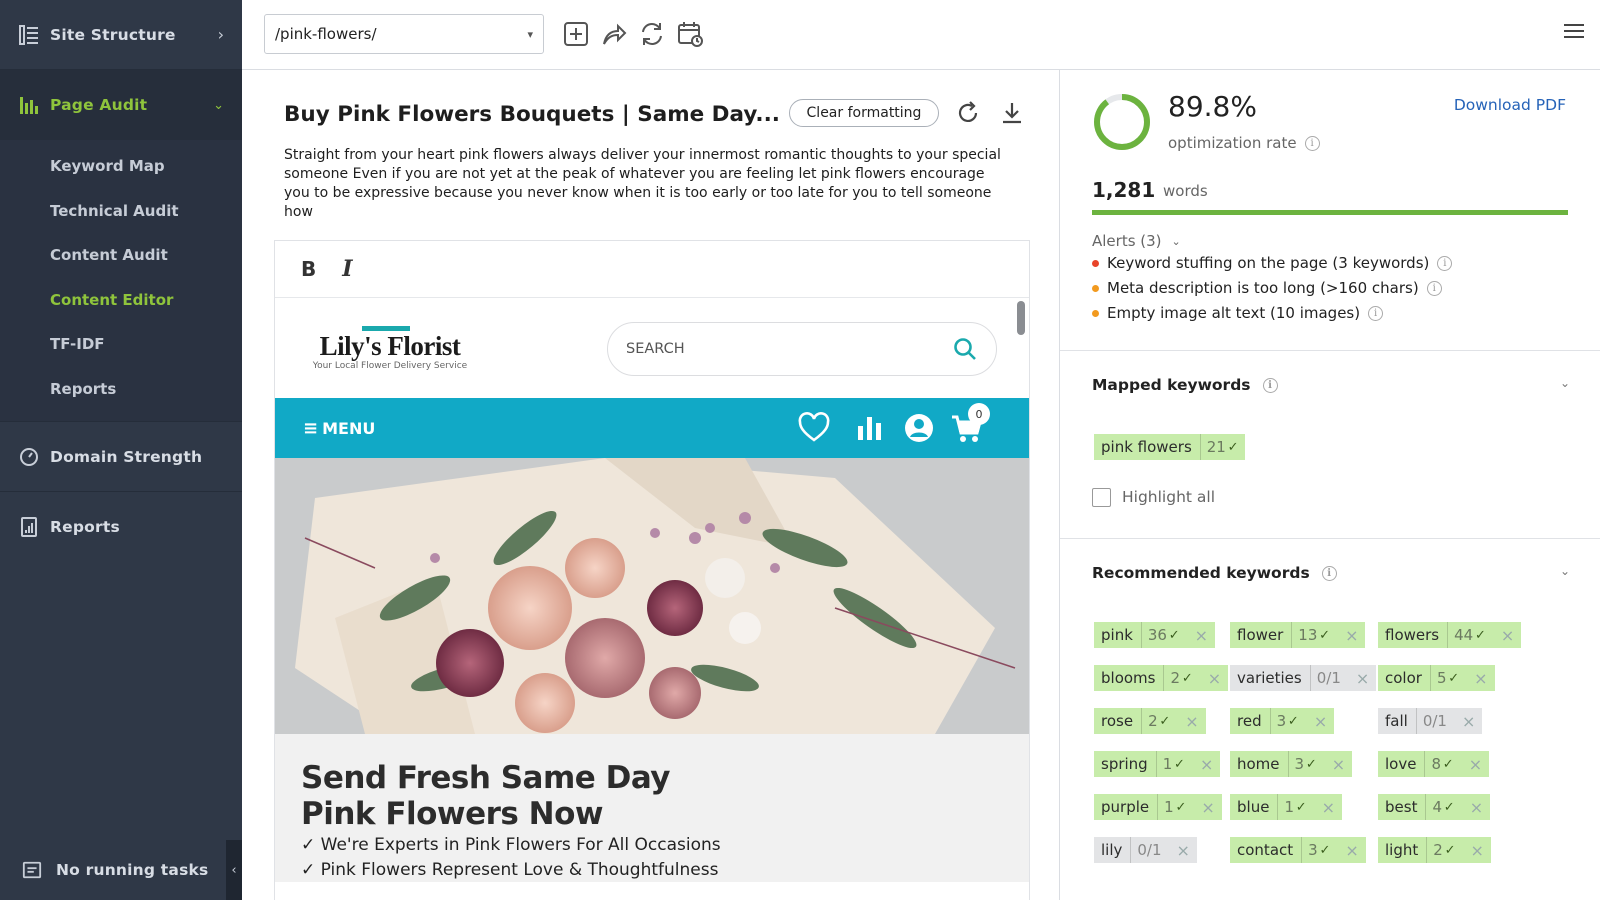 The image size is (1600, 900). I want to click on recommended-keyword-tag: blue 1 ✓ ×, so click(1286, 807).